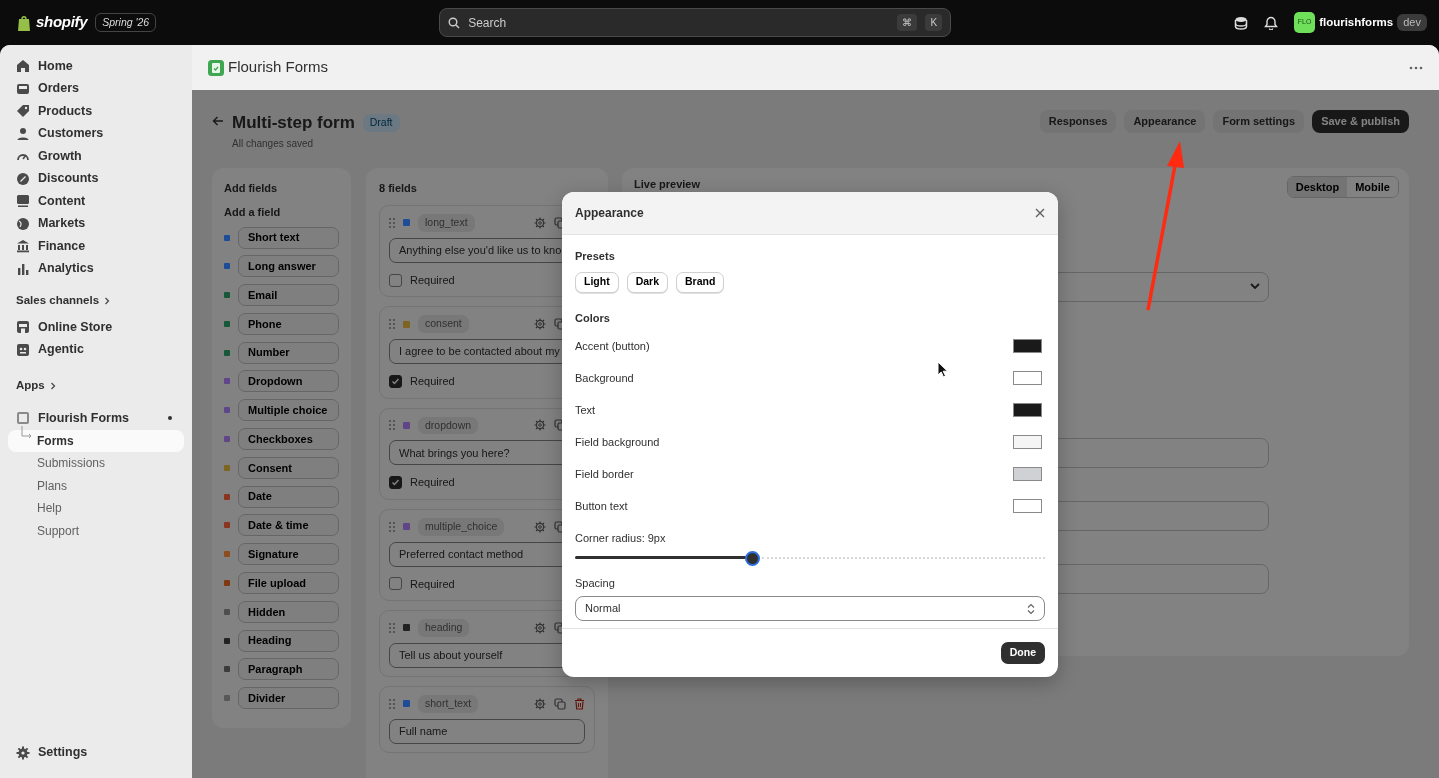 The width and height of the screenshot is (1439, 778). Describe the element at coordinates (62, 22) in the screenshot. I see `logo-text: shopify` at that location.